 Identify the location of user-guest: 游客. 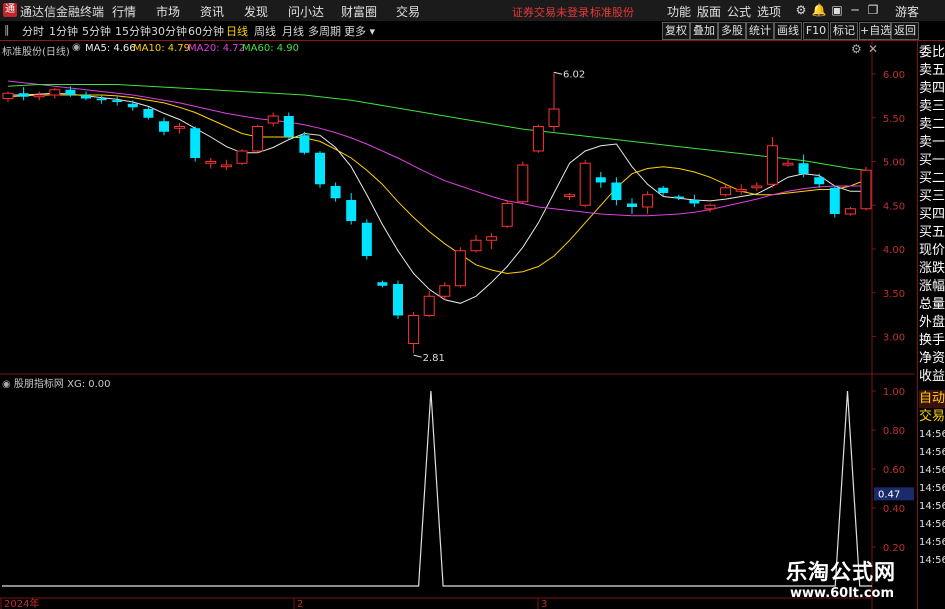
(907, 11).